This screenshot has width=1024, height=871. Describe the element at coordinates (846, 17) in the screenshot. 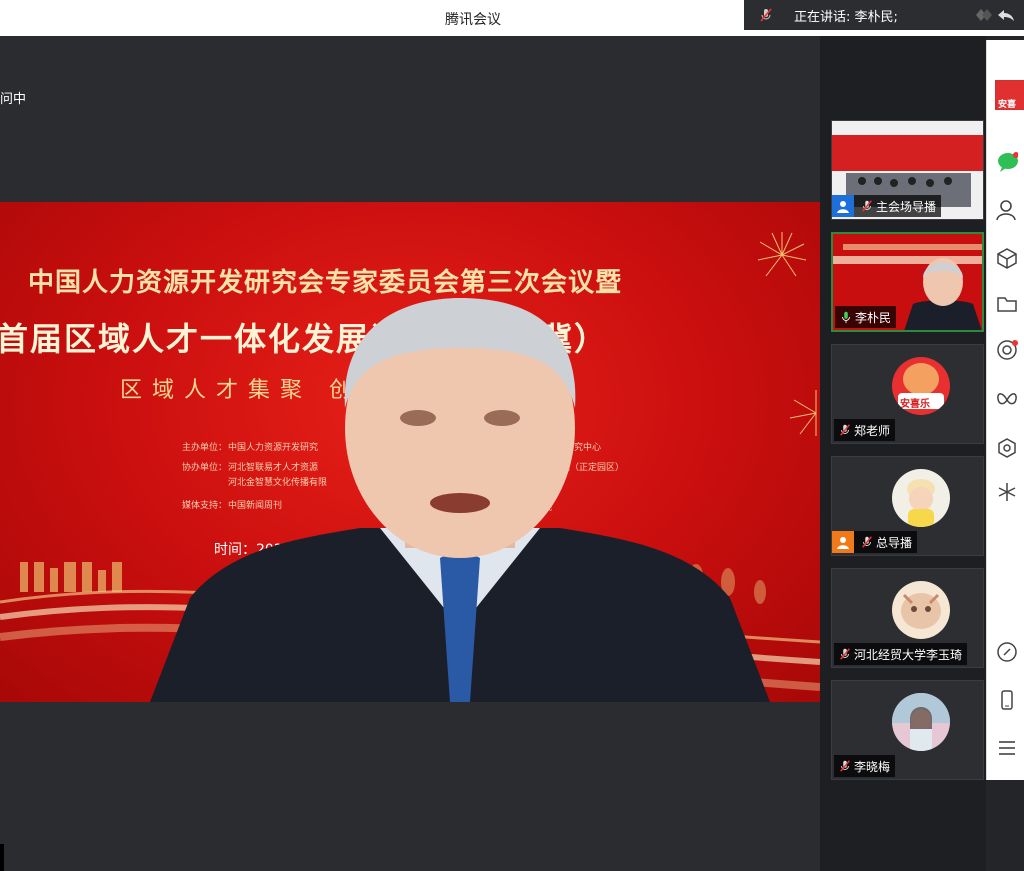

I see `speaking-label: 正在讲话: 李朴民;` at that location.